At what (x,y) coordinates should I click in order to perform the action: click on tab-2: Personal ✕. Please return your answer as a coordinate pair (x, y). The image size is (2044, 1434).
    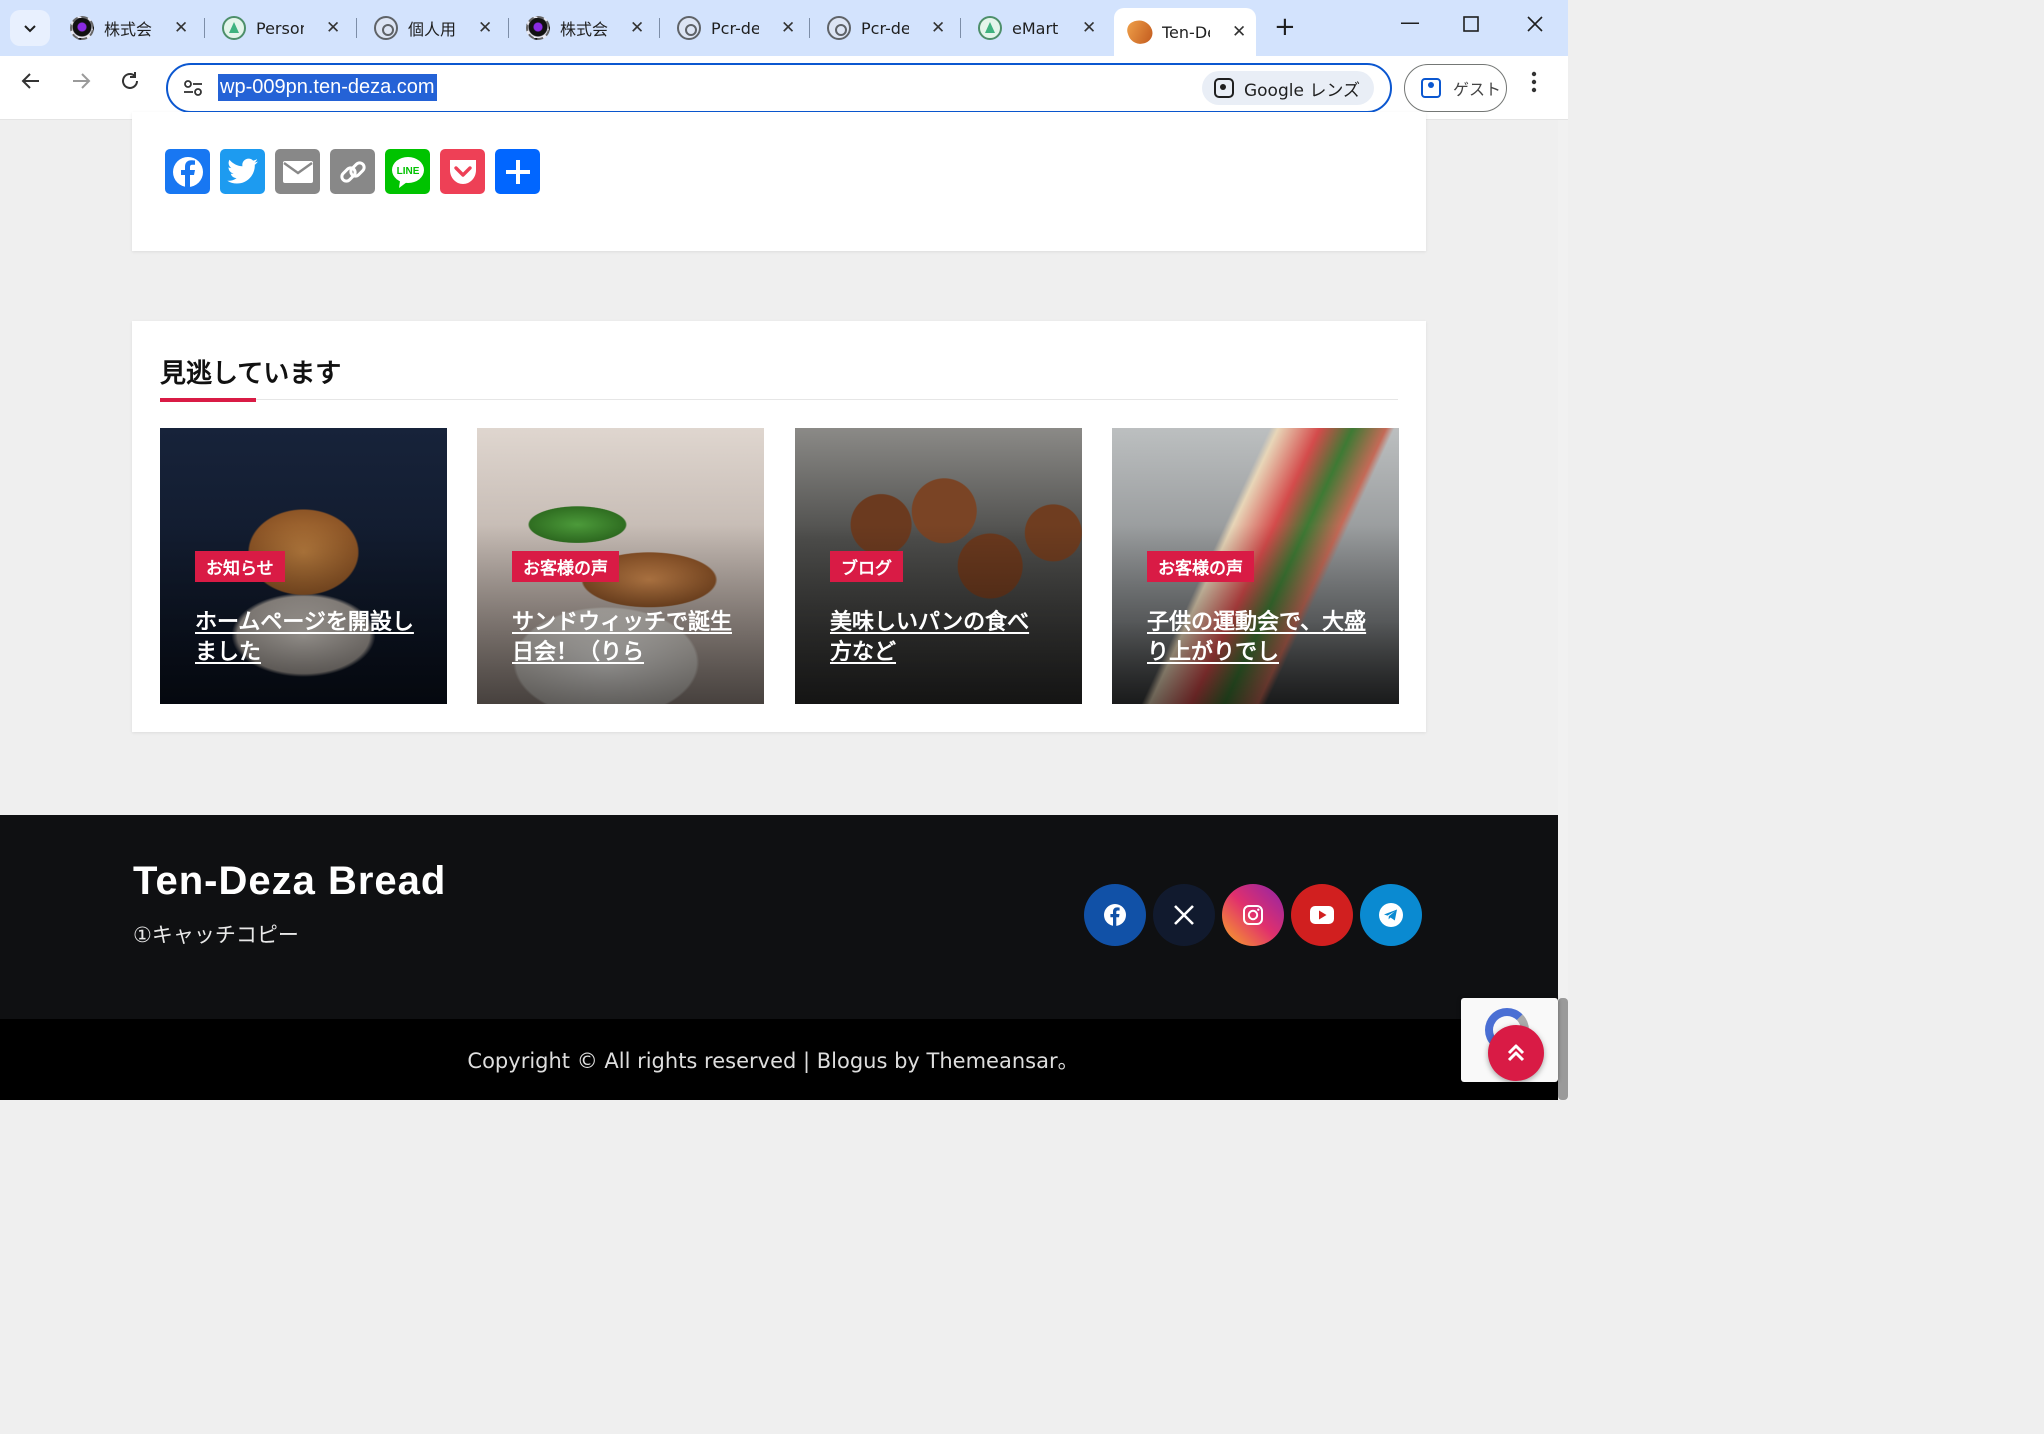
    Looking at the image, I should click on (274, 28).